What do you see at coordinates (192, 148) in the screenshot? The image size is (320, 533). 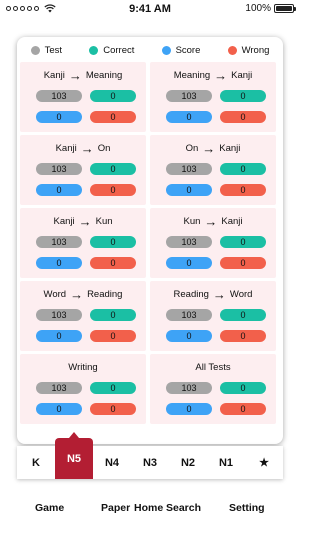 I see `test-from-label: On` at bounding box center [192, 148].